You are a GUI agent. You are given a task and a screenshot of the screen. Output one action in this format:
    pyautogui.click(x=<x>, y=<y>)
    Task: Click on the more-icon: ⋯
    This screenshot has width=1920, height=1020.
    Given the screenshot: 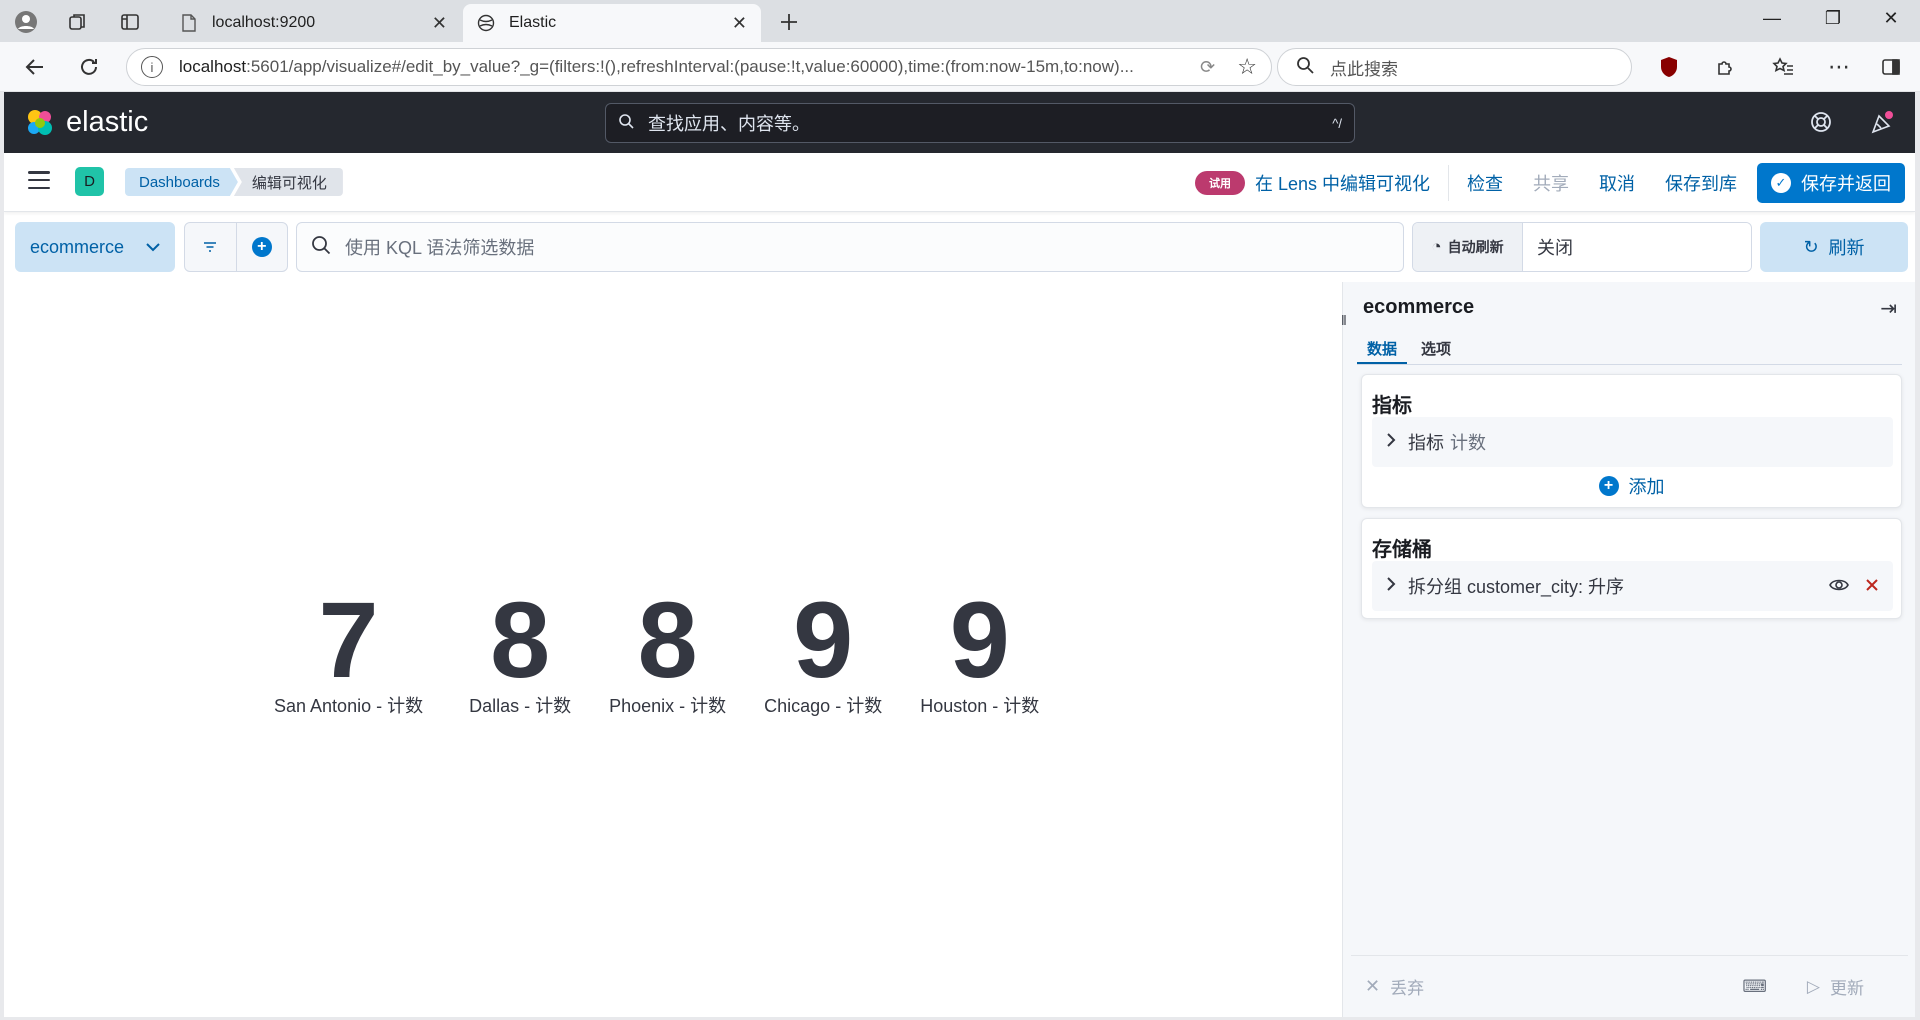 What is the action you would take?
    pyautogui.click(x=1839, y=67)
    